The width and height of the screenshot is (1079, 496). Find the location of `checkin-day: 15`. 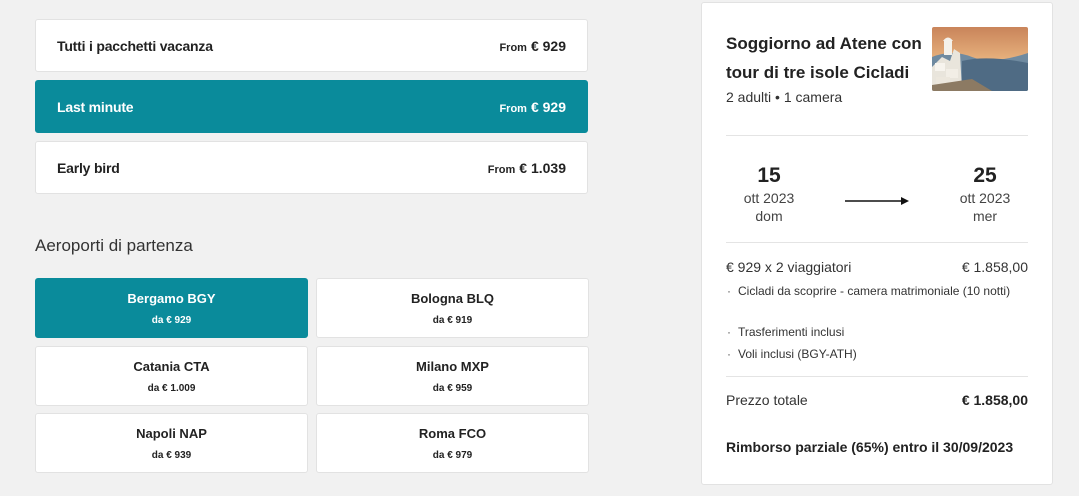

checkin-day: 15 is located at coordinates (769, 175).